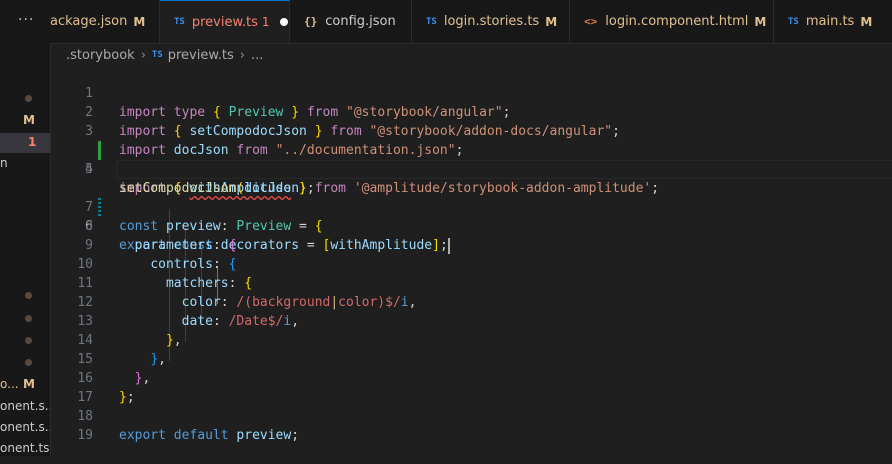 The image size is (892, 464). What do you see at coordinates (311, 21) in the screenshot?
I see `json-icon: {}` at bounding box center [311, 21].